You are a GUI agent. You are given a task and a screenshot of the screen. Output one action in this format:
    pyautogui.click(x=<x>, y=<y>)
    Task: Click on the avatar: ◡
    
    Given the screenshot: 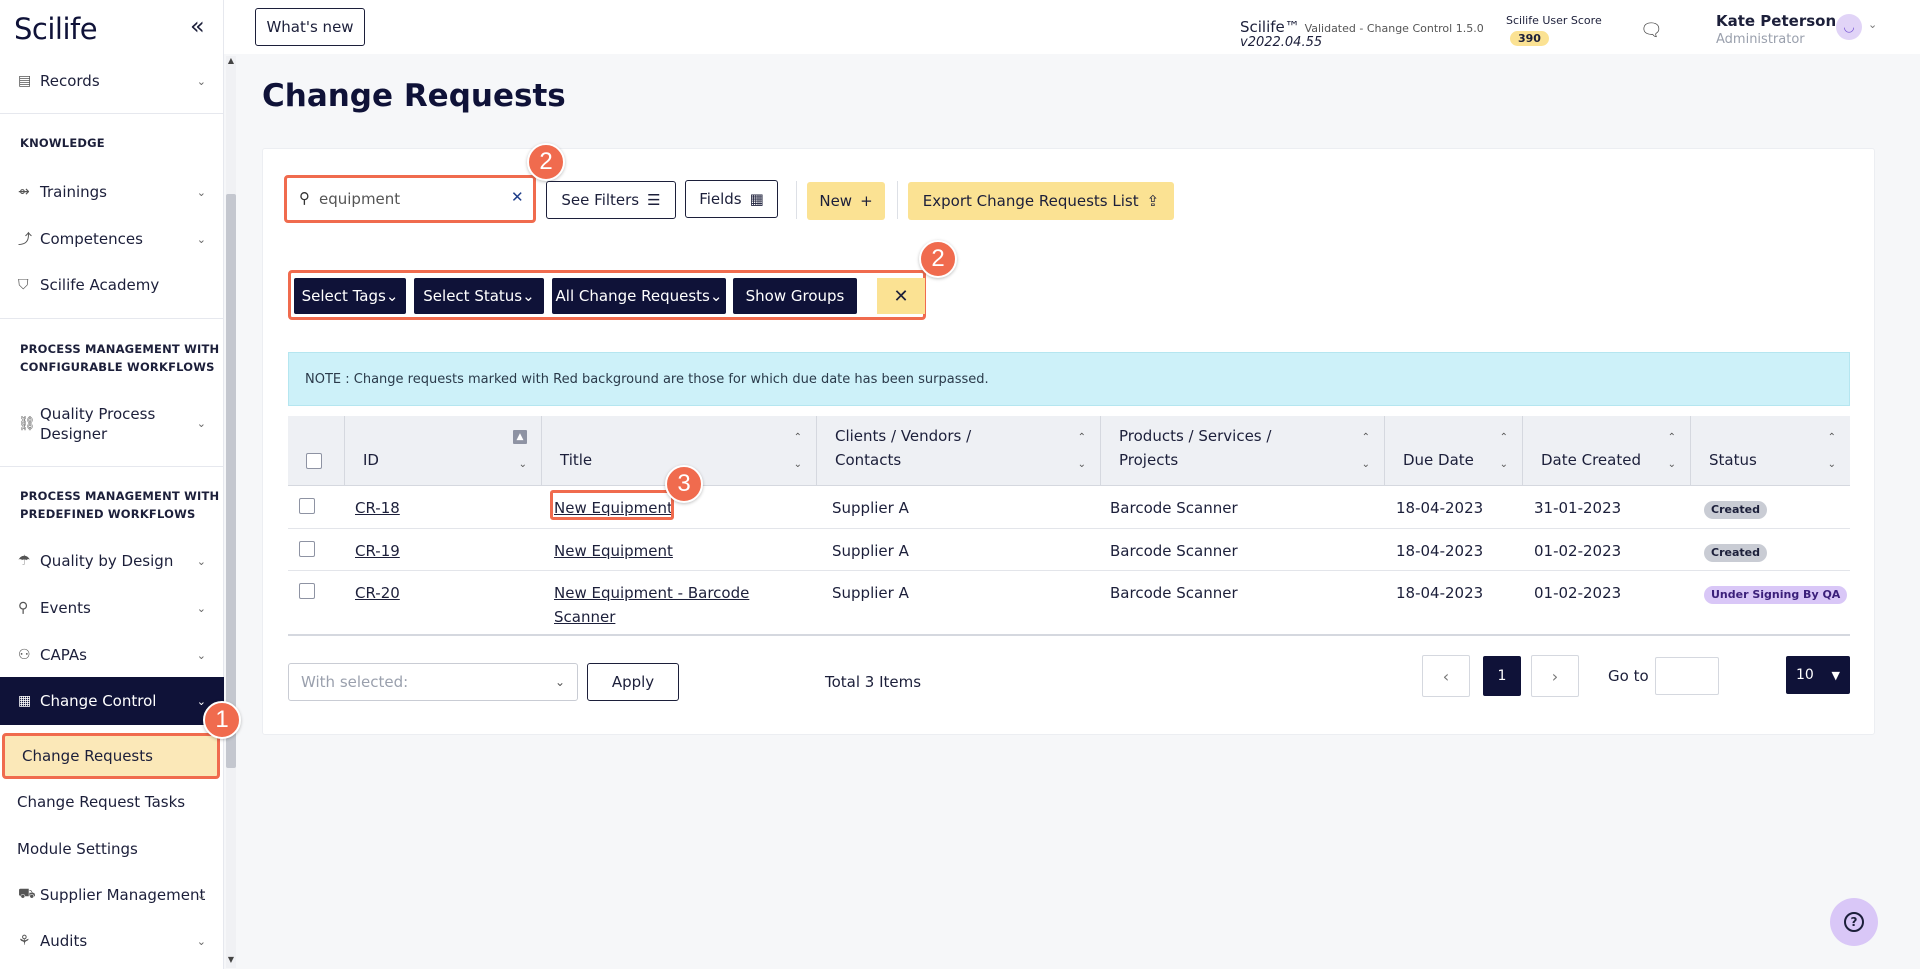 What is the action you would take?
    pyautogui.click(x=1849, y=27)
    